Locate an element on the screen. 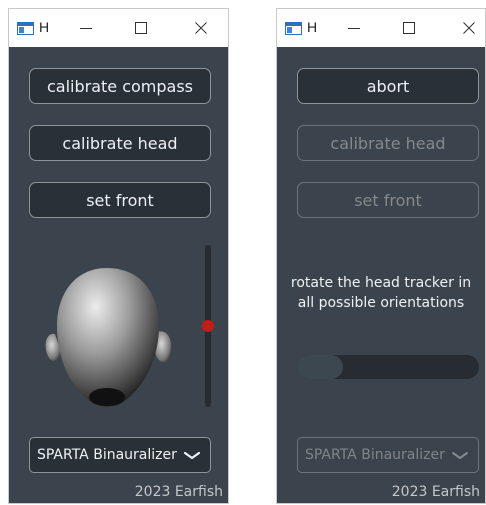 Image resolution: width=486 pixels, height=505 pixels. head-neck-shadow is located at coordinates (107, 397).